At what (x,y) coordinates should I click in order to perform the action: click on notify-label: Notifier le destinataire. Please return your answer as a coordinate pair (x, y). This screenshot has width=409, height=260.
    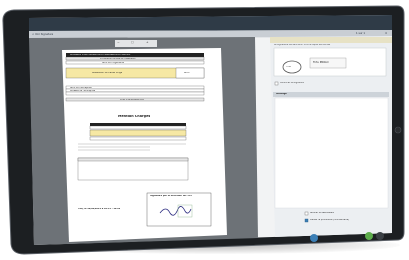
    Looking at the image, I should click on (322, 213).